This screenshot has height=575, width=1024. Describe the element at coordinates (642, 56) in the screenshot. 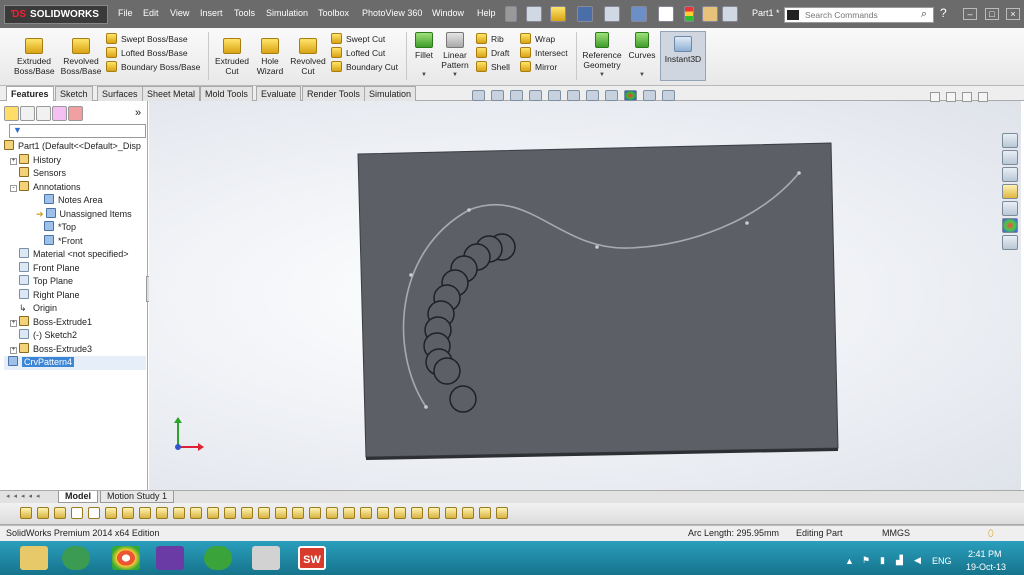

I see `curves-button: Curves ▼` at that location.